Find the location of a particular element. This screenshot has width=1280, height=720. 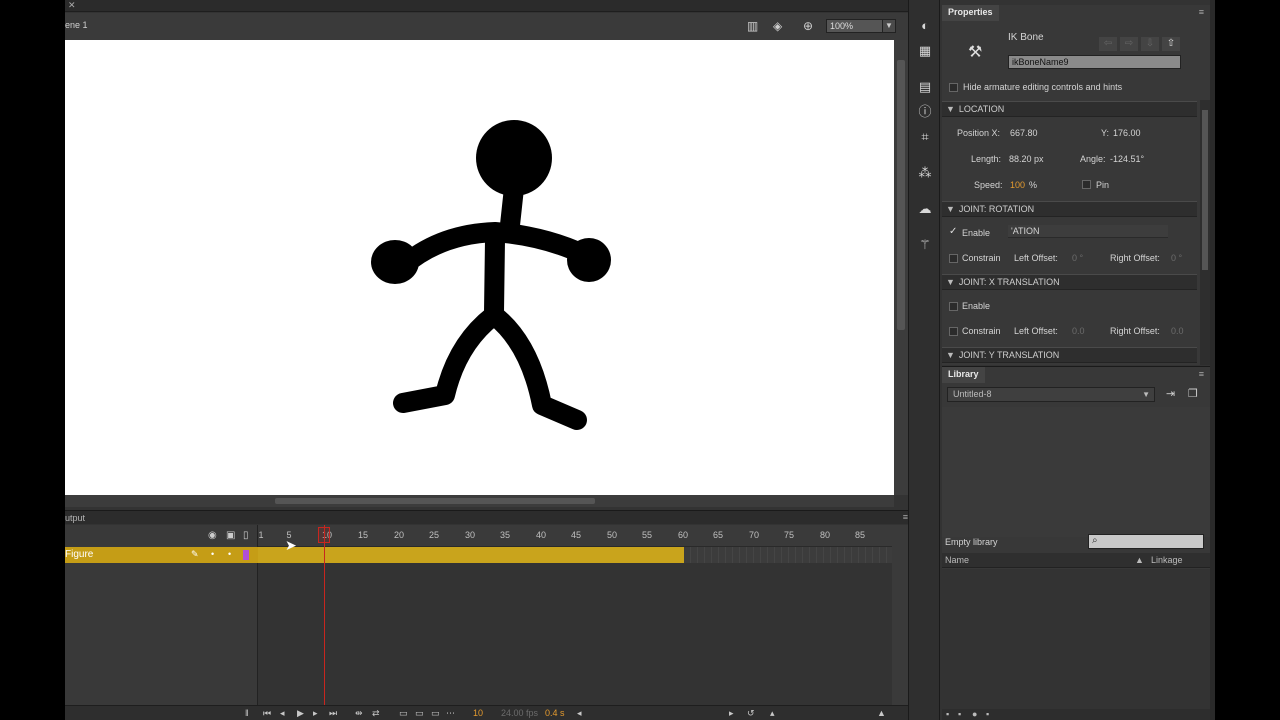

center-stage-icon: ⊕ is located at coordinates (808, 26).